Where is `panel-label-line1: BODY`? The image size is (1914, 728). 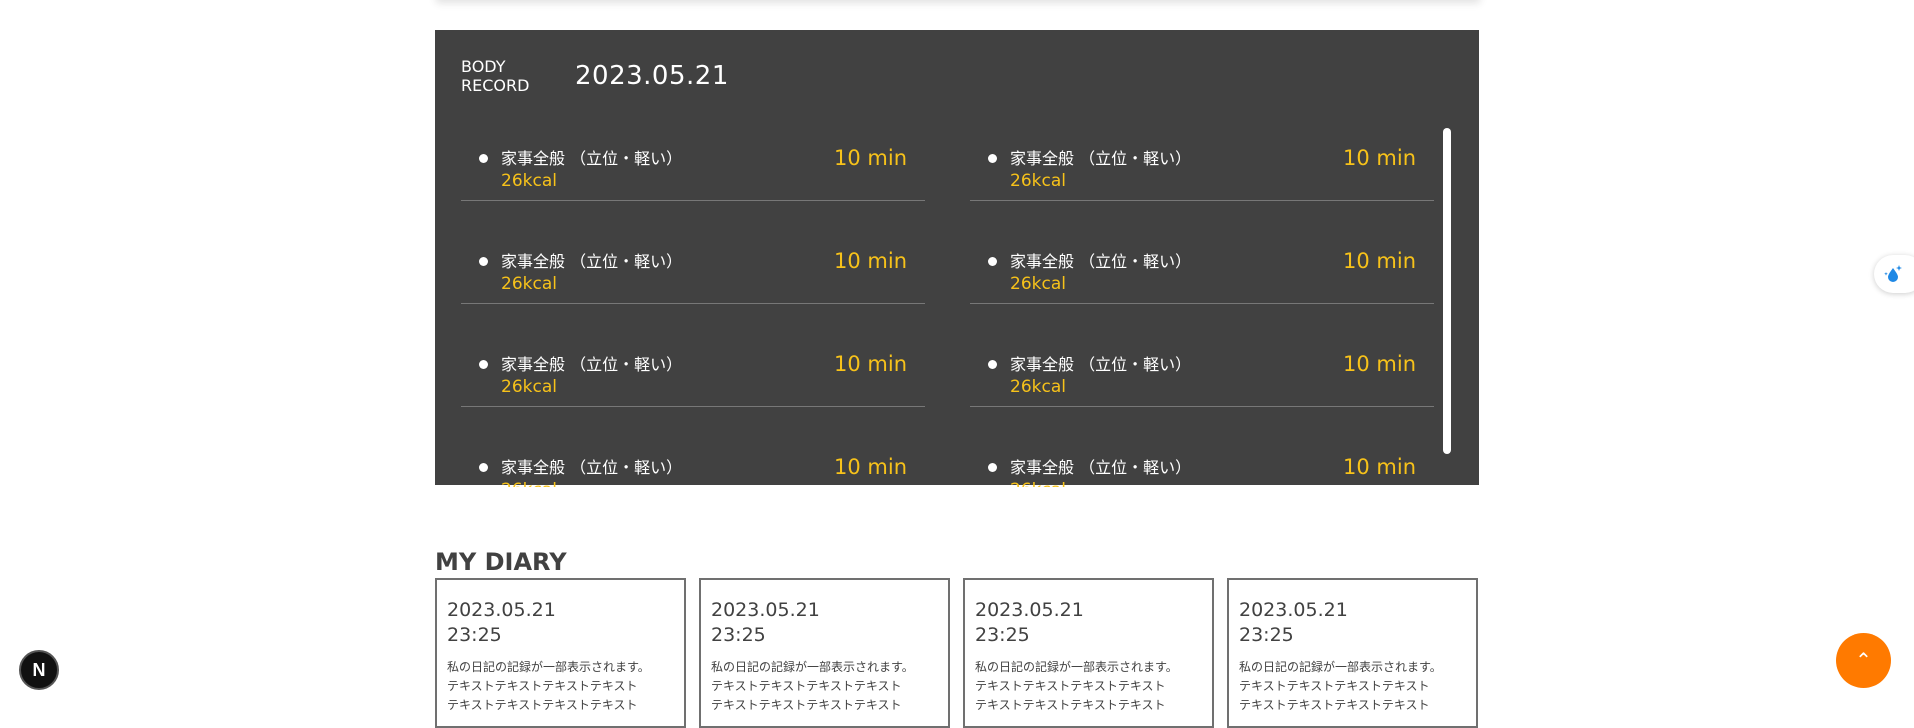
panel-label-line1: BODY is located at coordinates (483, 66).